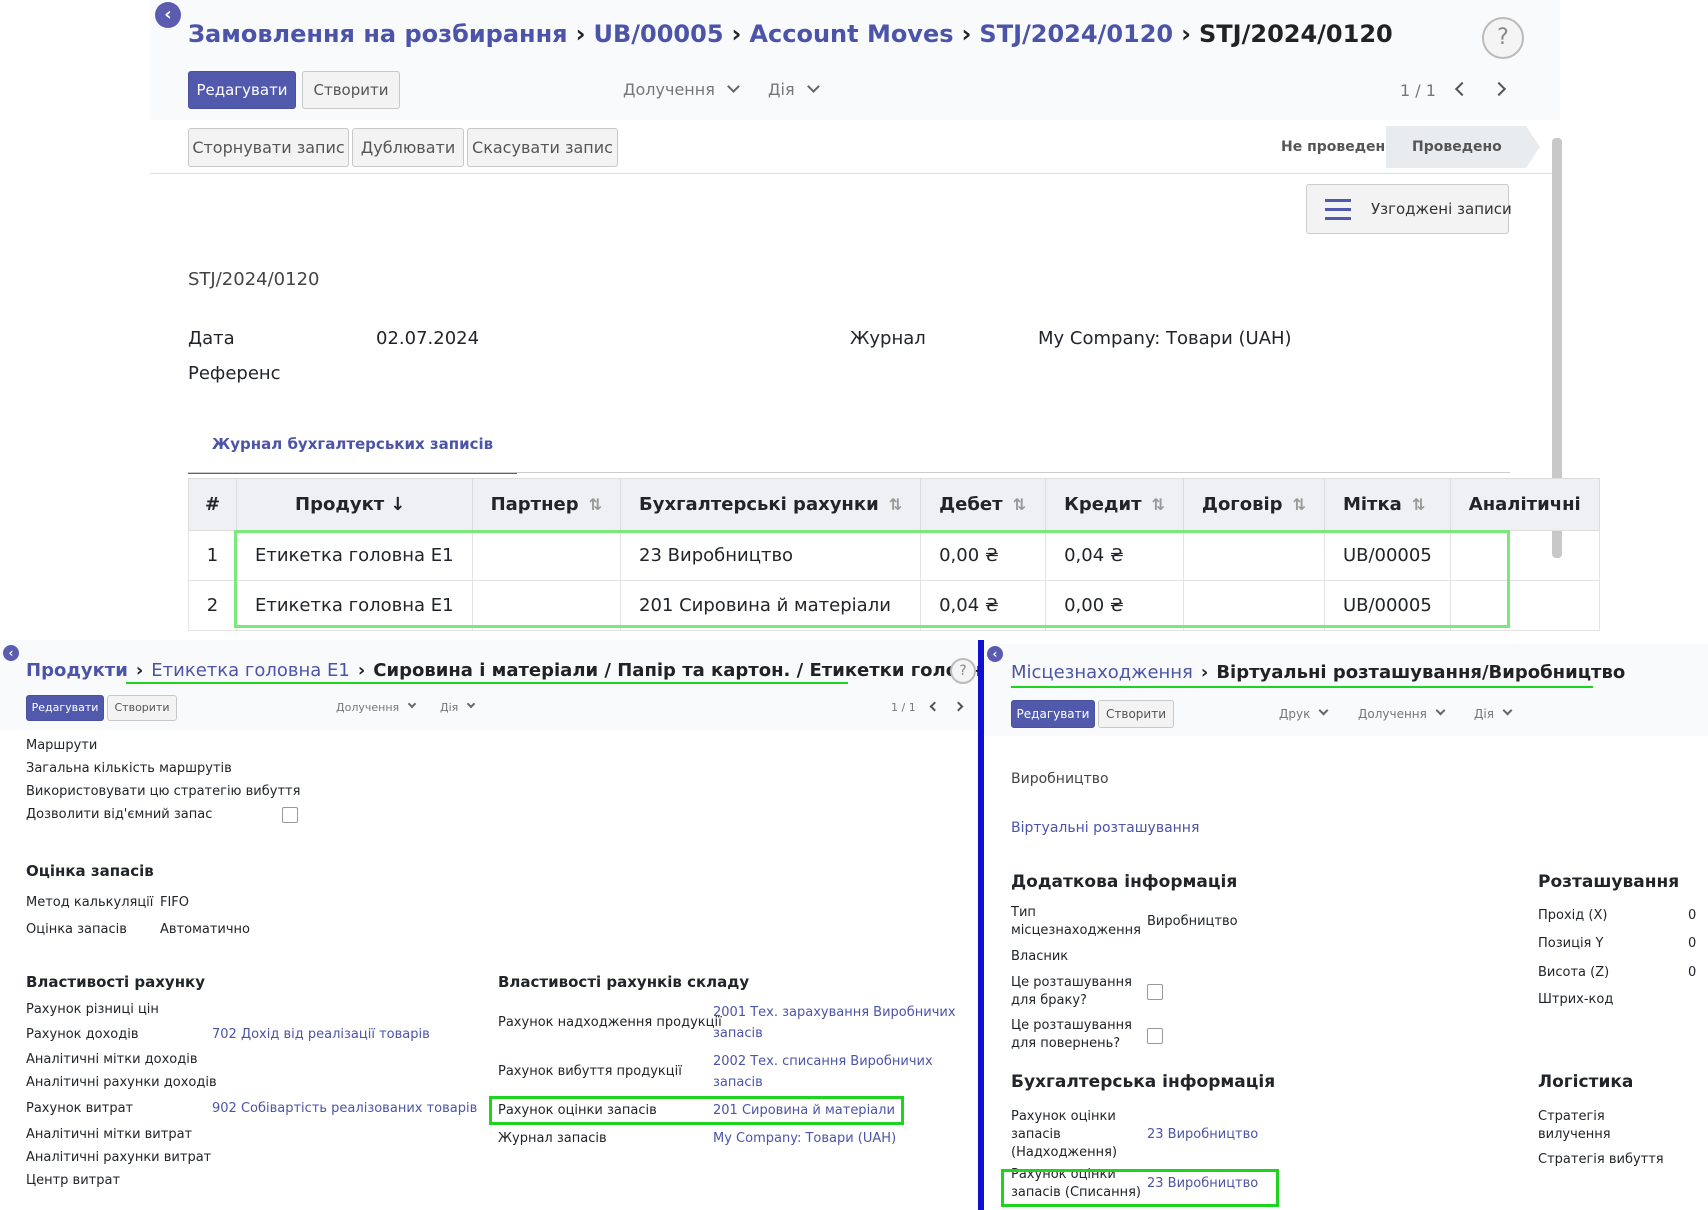 This screenshot has height=1210, width=1708. I want to click on allow-negative-checkbox, so click(290, 815).